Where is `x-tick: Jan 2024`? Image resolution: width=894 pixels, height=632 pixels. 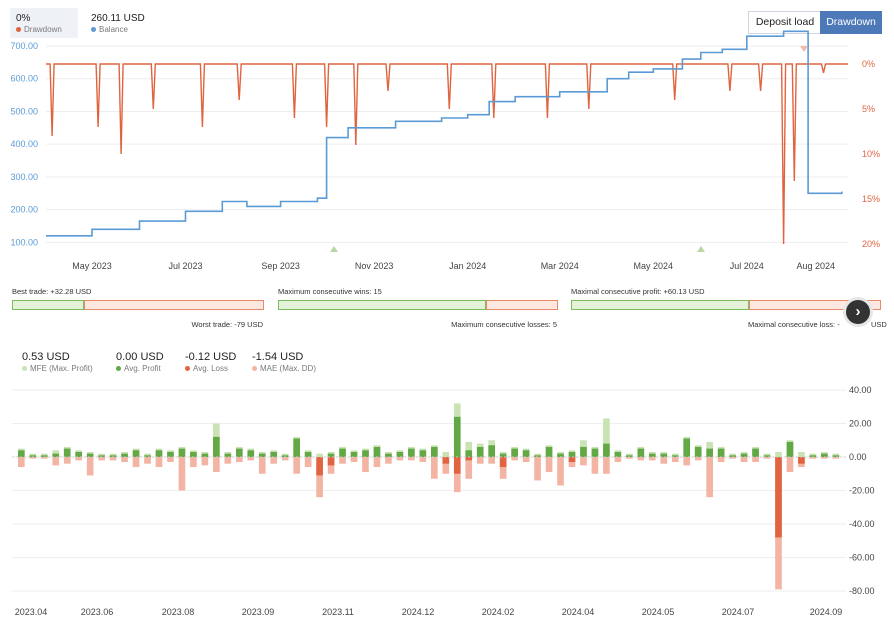 x-tick: Jan 2024 is located at coordinates (467, 266).